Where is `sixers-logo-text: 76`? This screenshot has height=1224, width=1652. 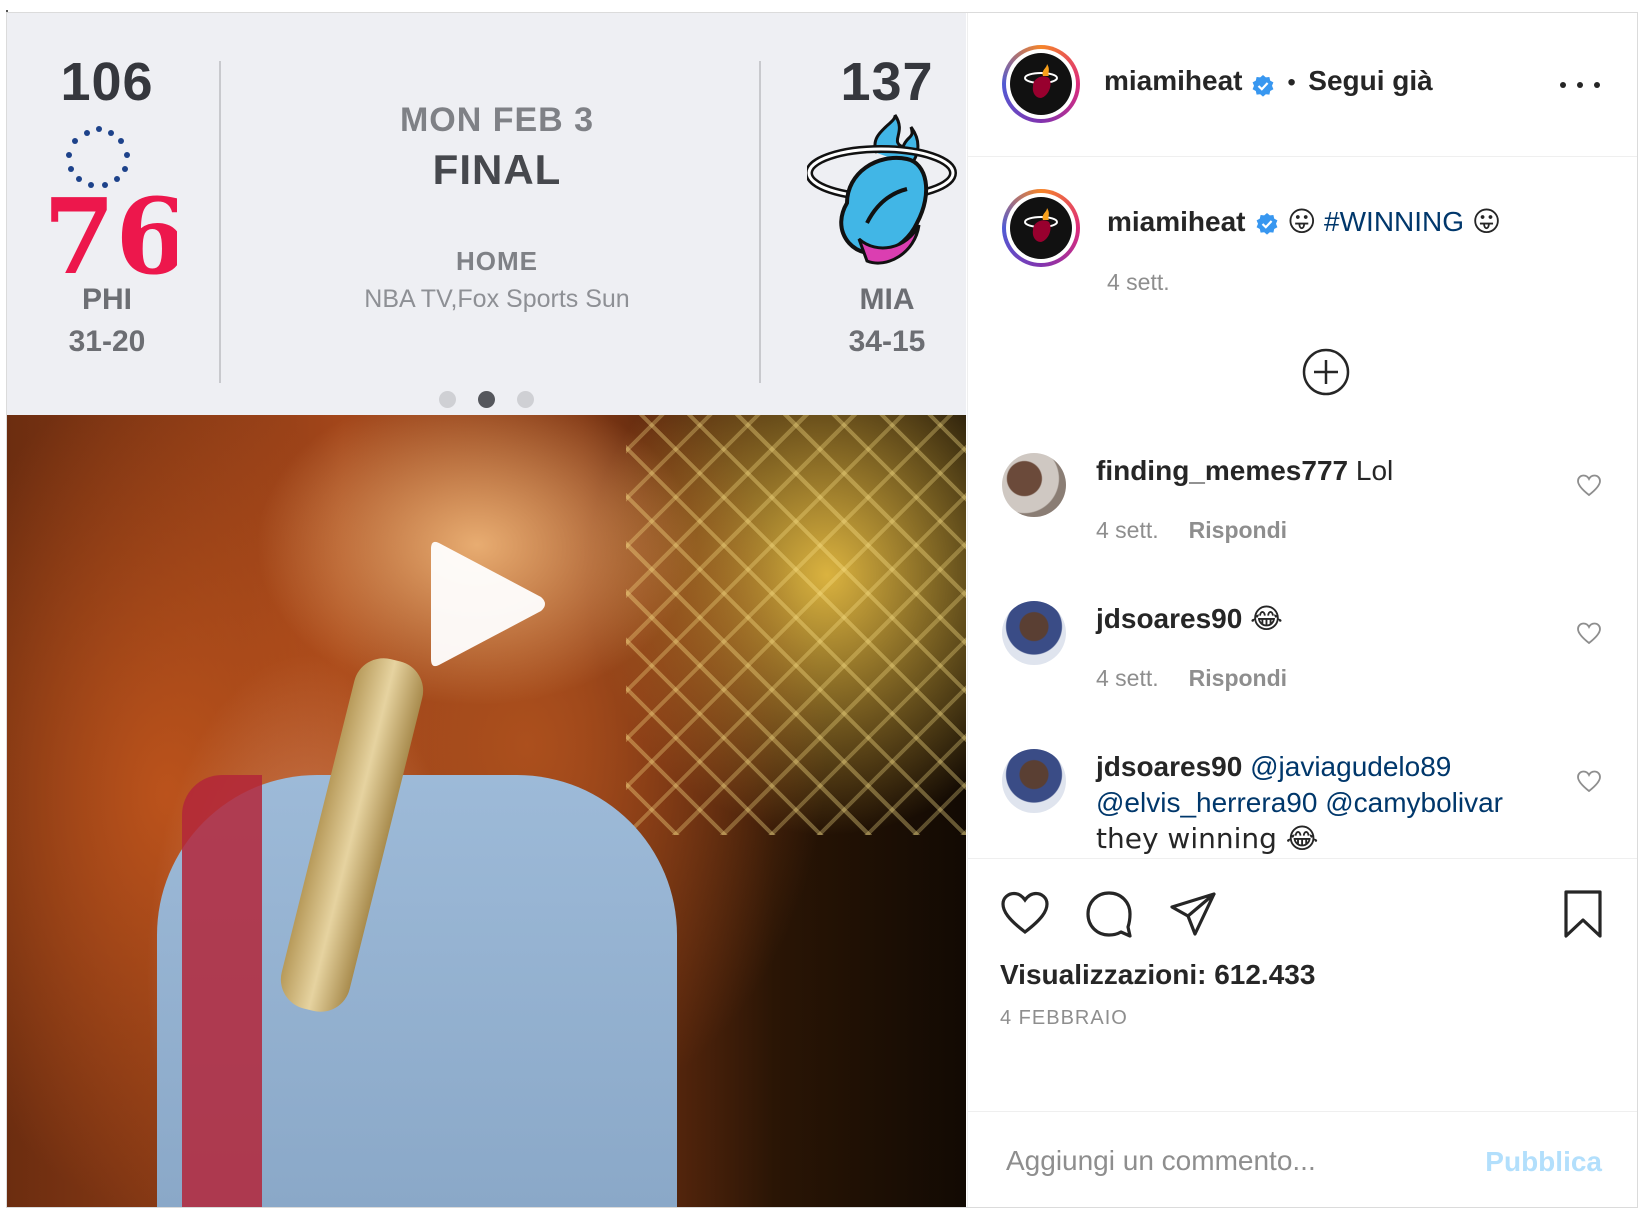 sixers-logo-text: 76 is located at coordinates (110, 229).